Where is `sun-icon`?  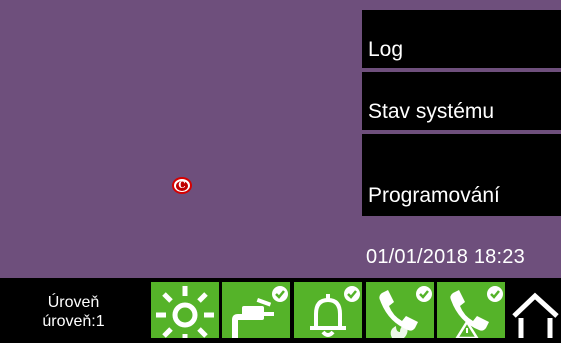
sun-icon is located at coordinates (185, 312).